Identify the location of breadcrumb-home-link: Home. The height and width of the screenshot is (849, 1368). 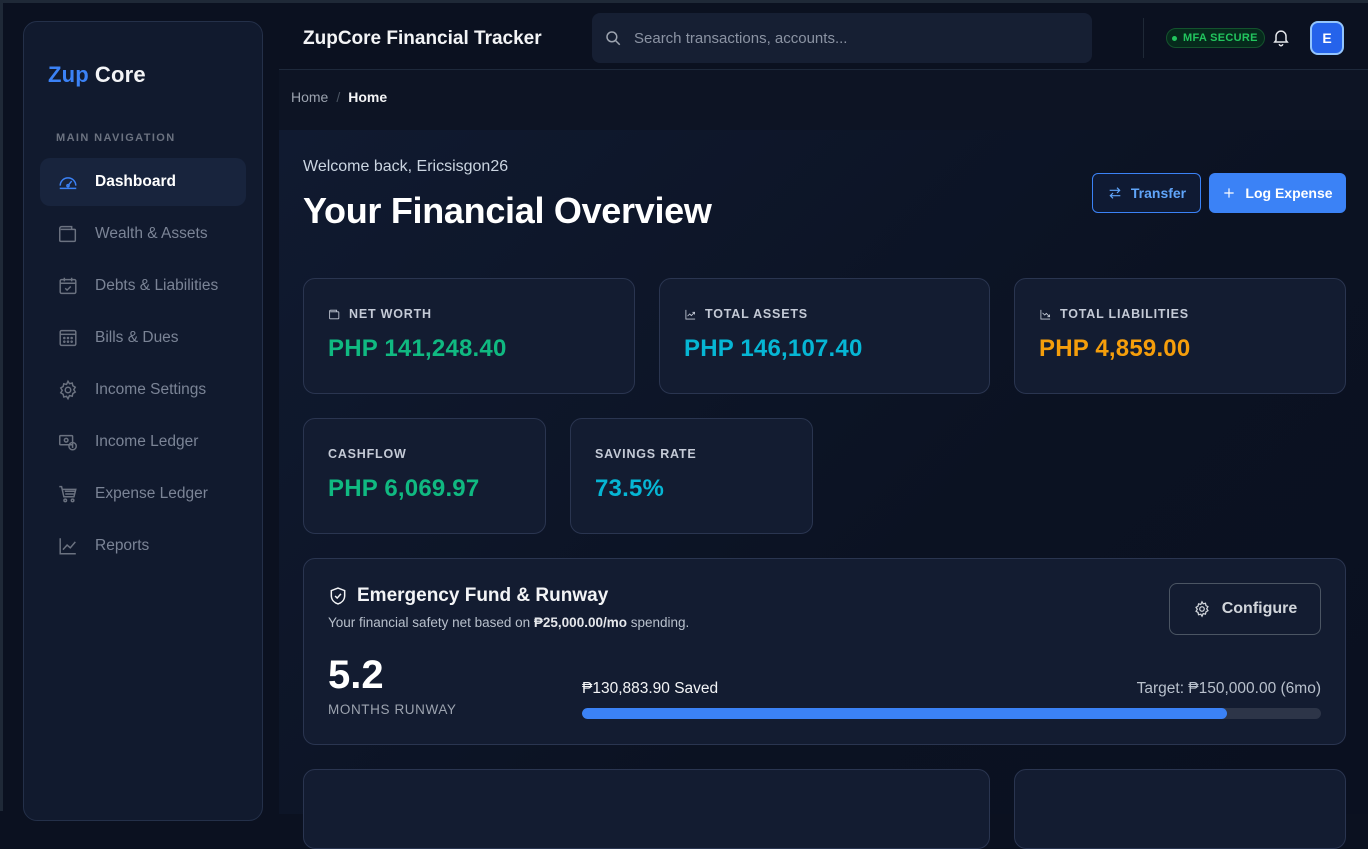
(309, 97).